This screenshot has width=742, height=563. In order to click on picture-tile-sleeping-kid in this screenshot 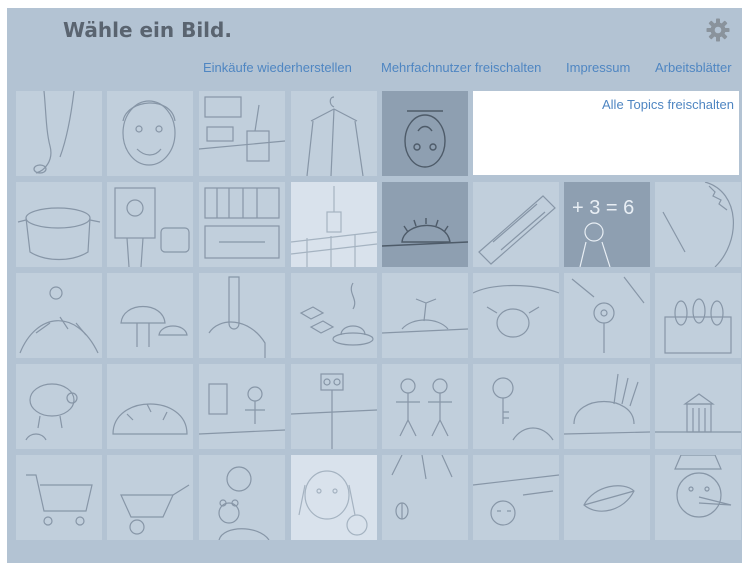, I will do `click(516, 497)`.